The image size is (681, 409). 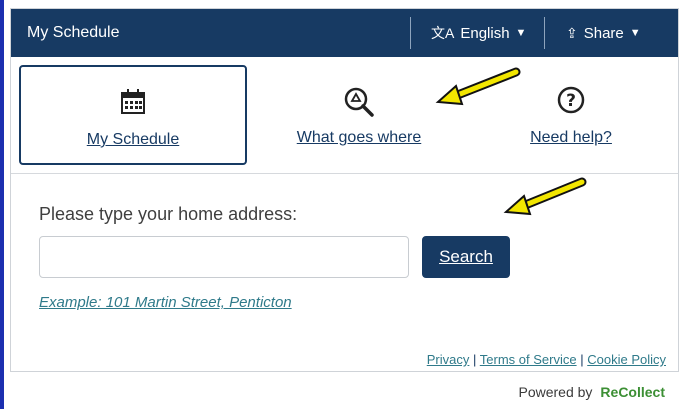 I want to click on widget-title: My Schedule, so click(x=73, y=32).